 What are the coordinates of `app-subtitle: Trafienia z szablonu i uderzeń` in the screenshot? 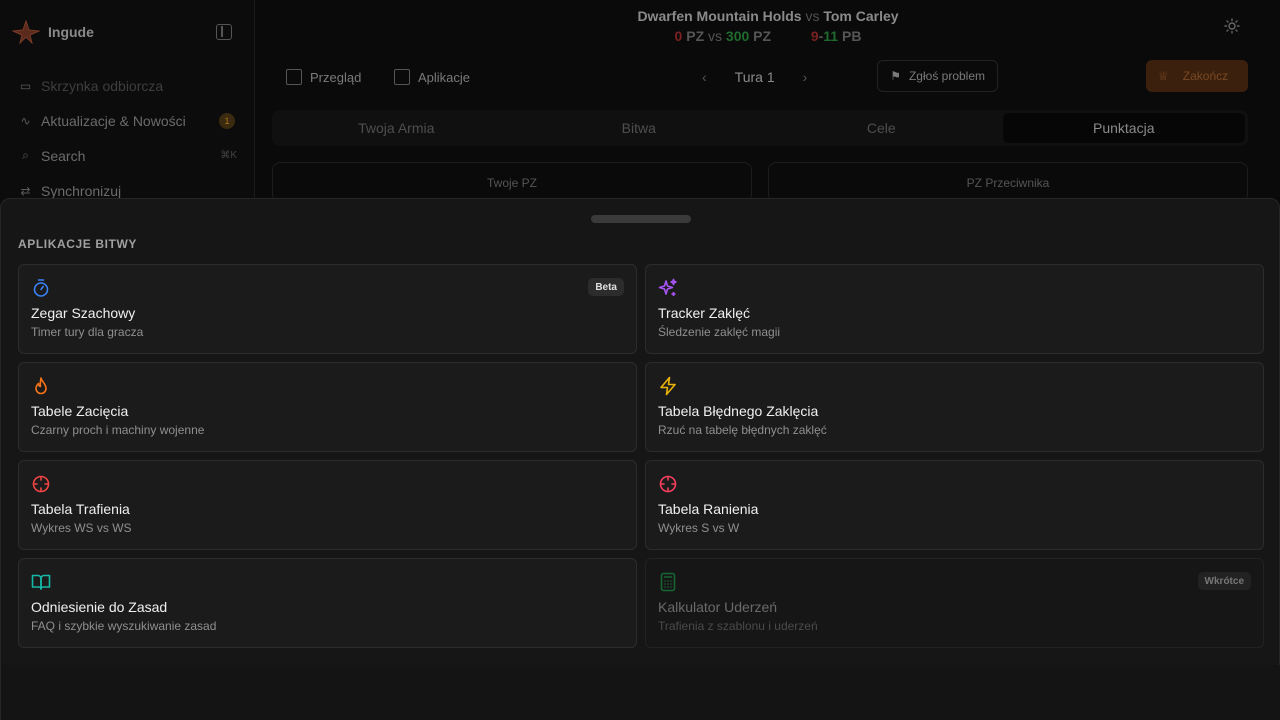 It's located at (738, 626).